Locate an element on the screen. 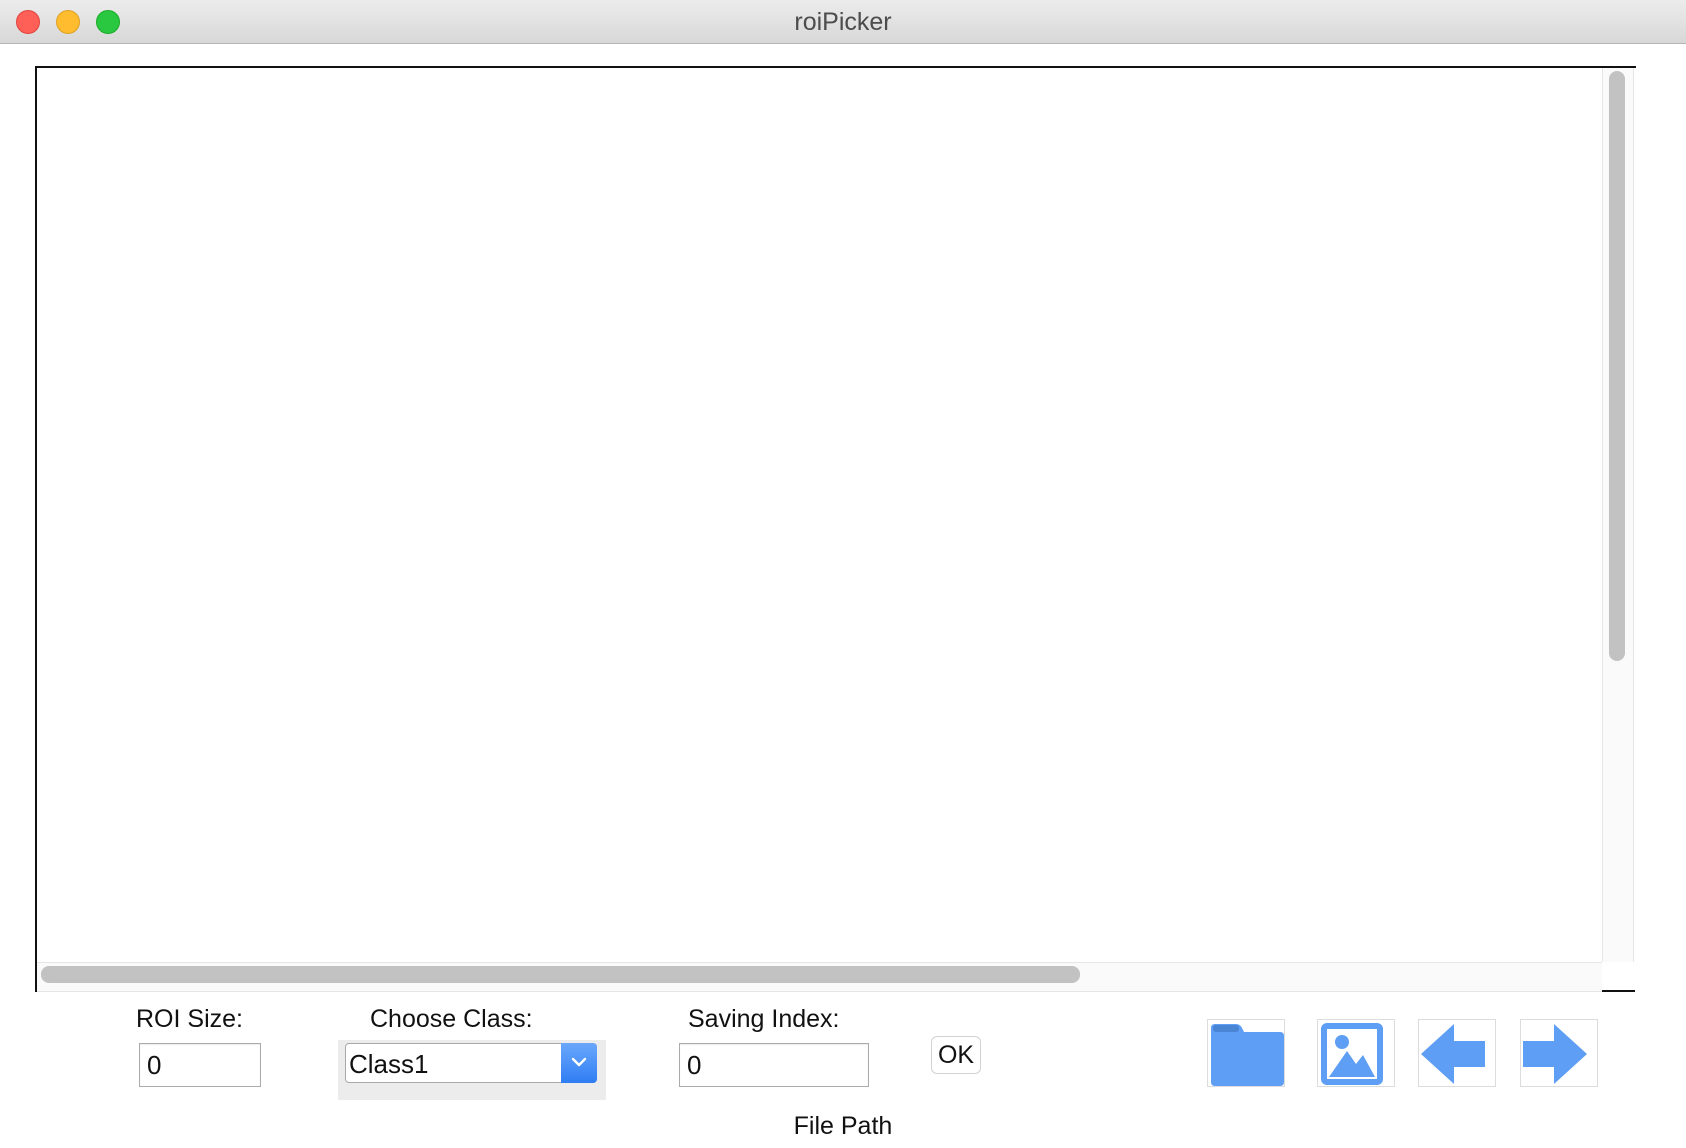 The height and width of the screenshot is (1148, 1686). class-select-dropdown-button is located at coordinates (579, 1063).